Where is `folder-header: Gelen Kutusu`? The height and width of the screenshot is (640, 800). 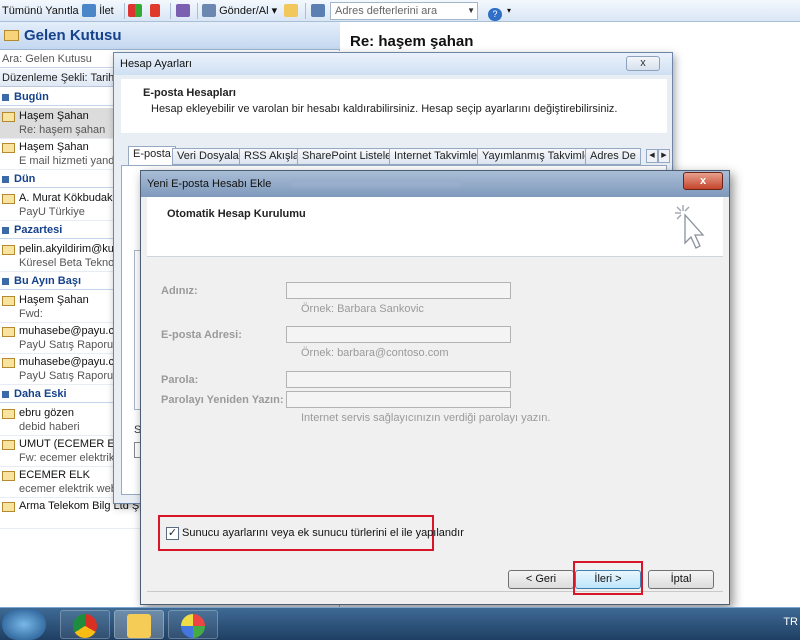
folder-header: Gelen Kutusu is located at coordinates (170, 36).